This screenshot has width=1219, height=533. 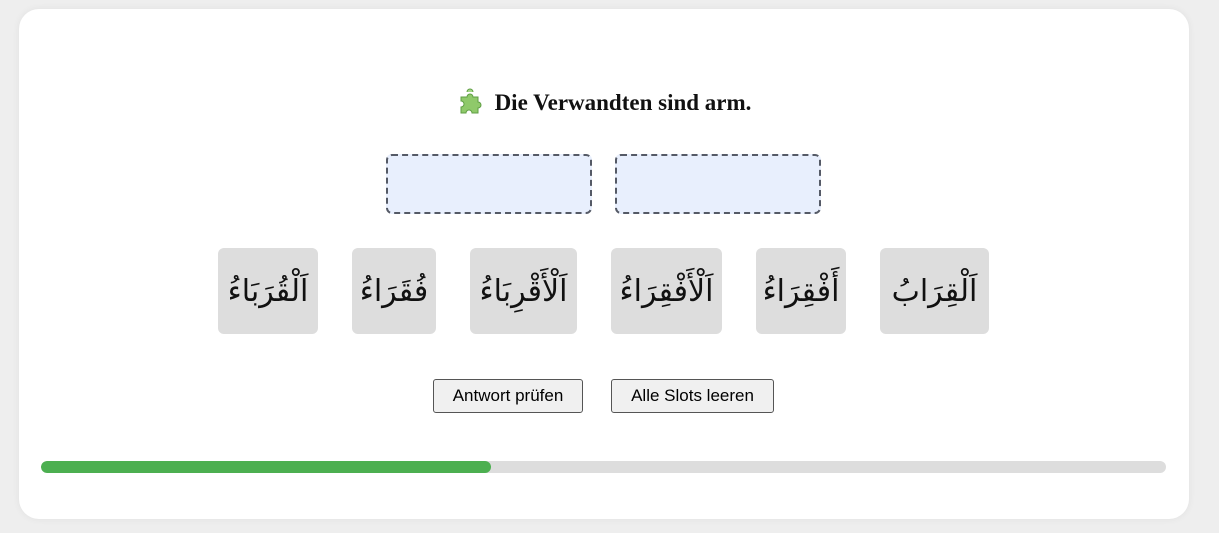 I want to click on progress-bar-fill, so click(x=266, y=467).